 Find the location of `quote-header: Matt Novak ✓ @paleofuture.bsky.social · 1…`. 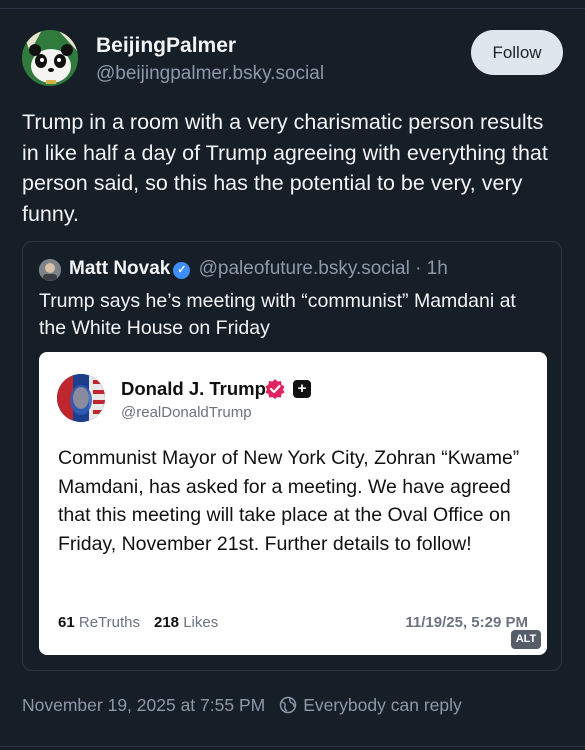

quote-header: Matt Novak ✓ @paleofuture.bsky.social · 1… is located at coordinates (258, 269).